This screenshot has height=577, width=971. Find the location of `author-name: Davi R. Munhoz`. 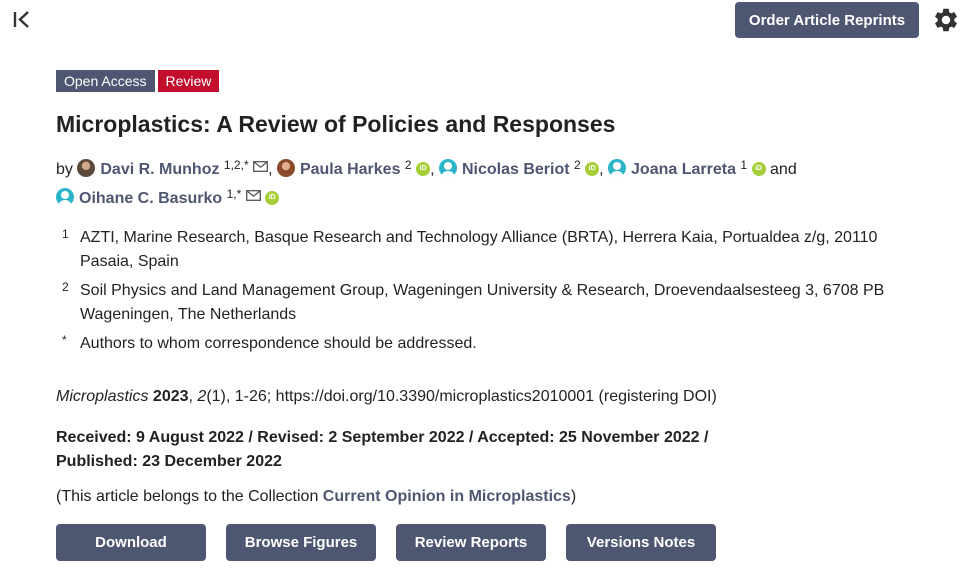

author-name: Davi R. Munhoz is located at coordinates (159, 169).